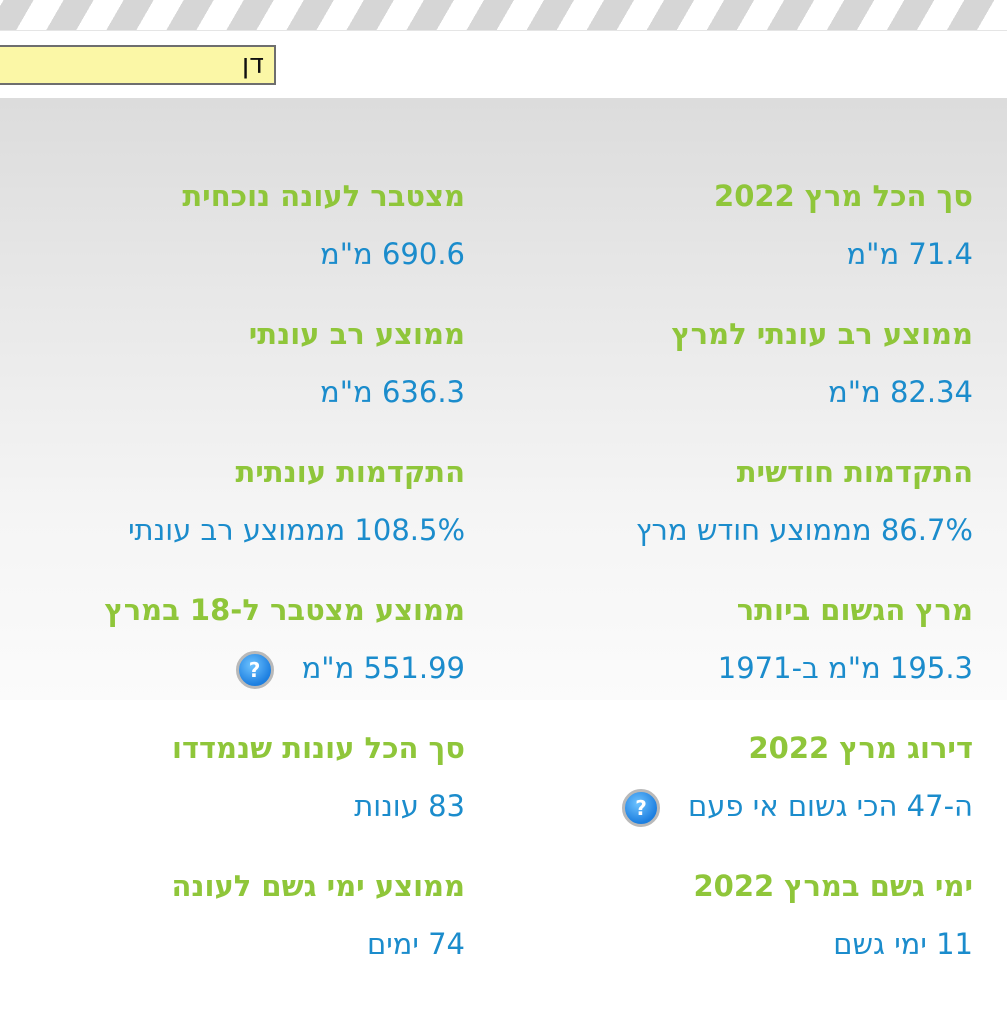 Image resolution: width=1007 pixels, height=1035 pixels. I want to click on stat-label: ממוצע ימי גשם לעונה, so click(318, 886).